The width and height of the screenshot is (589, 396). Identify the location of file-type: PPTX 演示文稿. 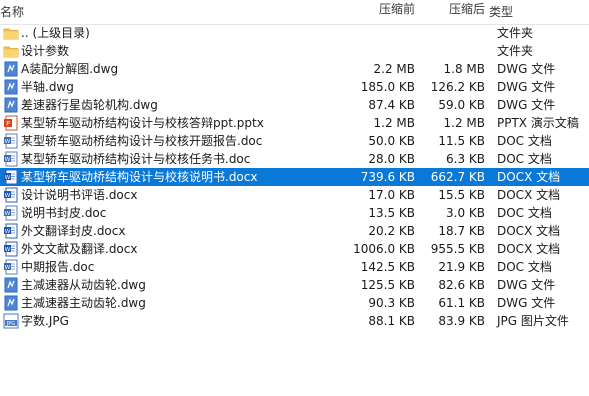
(538, 123).